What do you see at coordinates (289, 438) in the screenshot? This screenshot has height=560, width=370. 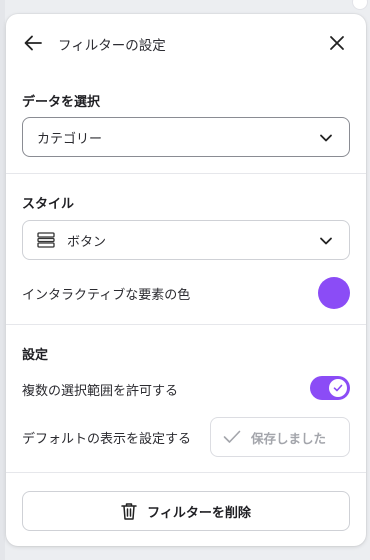 I see `saved-button-label: 保存しました` at bounding box center [289, 438].